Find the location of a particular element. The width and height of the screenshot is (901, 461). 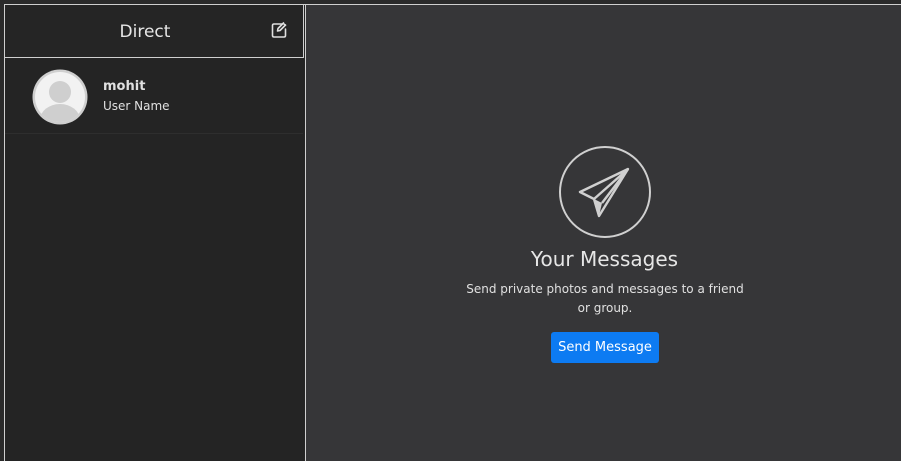

edit-icon is located at coordinates (280, 30).